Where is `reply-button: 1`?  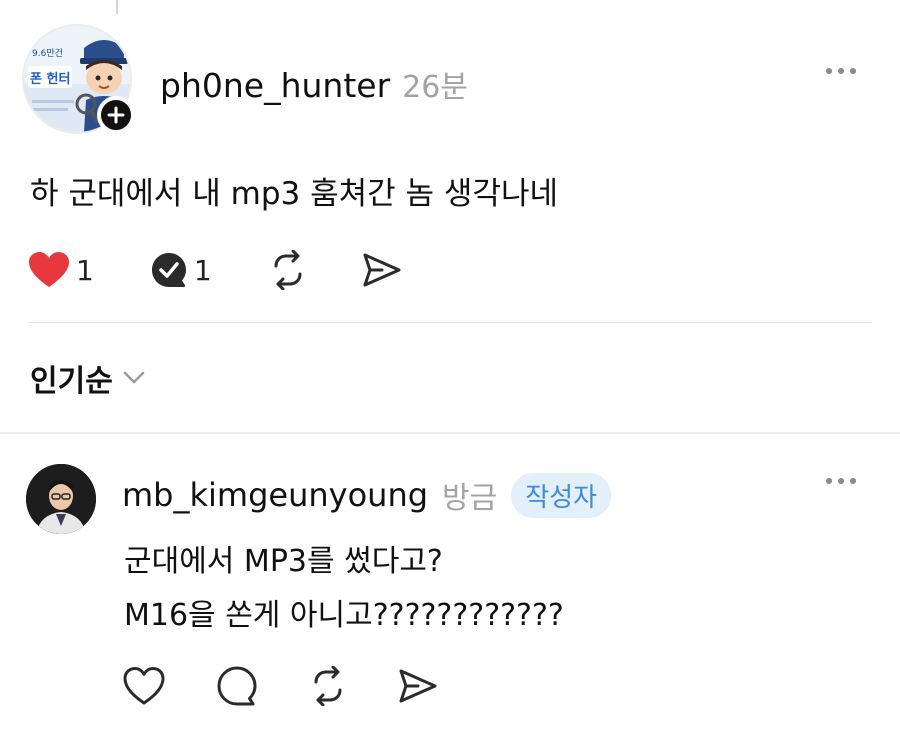
reply-button: 1 is located at coordinates (181, 270).